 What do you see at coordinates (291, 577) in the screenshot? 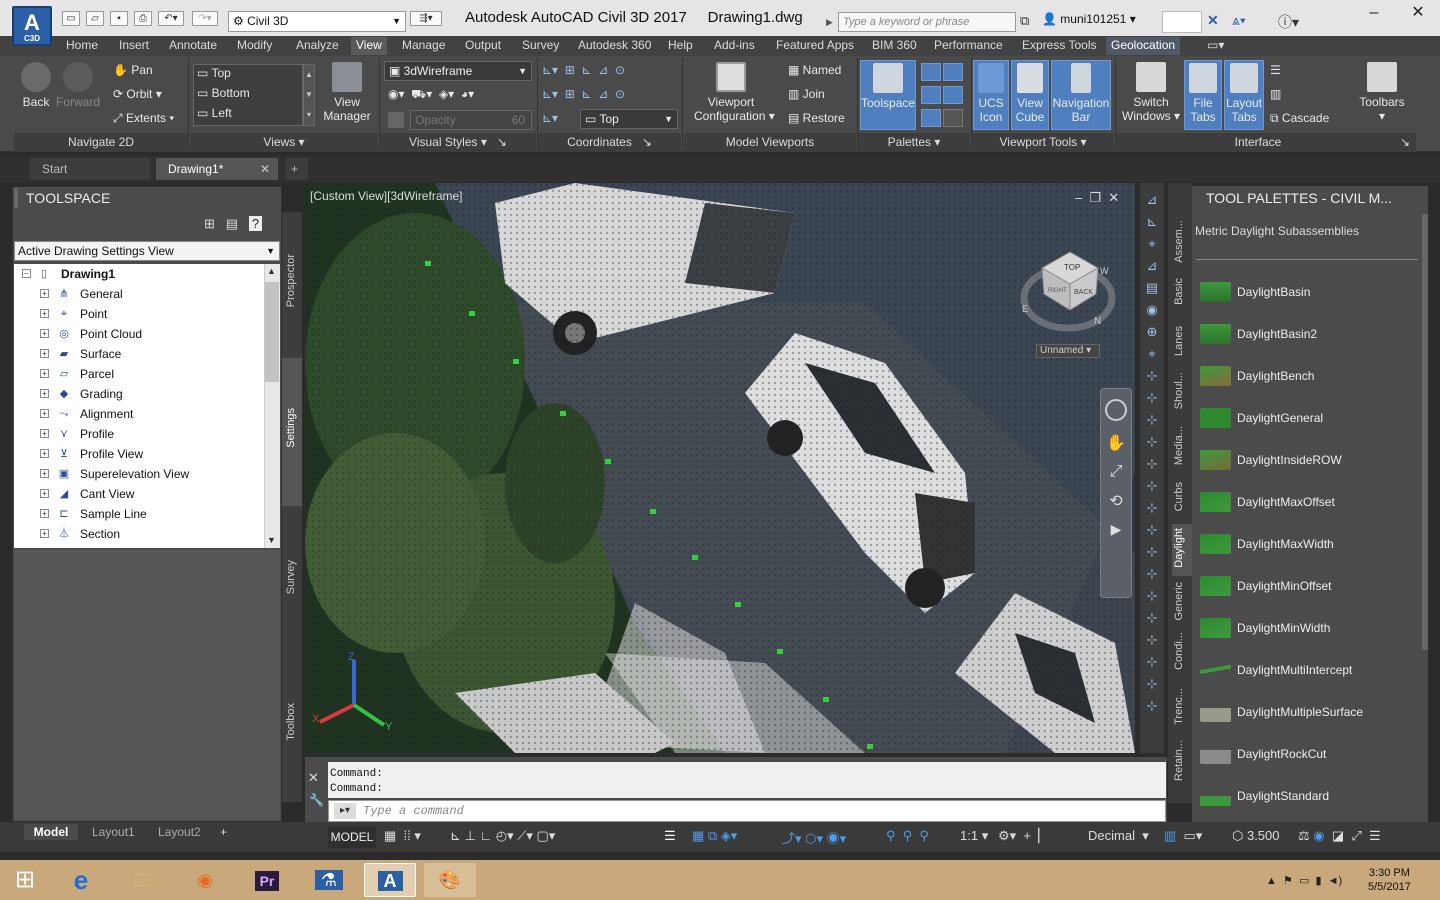
I see `tab-survey-side: Survey` at bounding box center [291, 577].